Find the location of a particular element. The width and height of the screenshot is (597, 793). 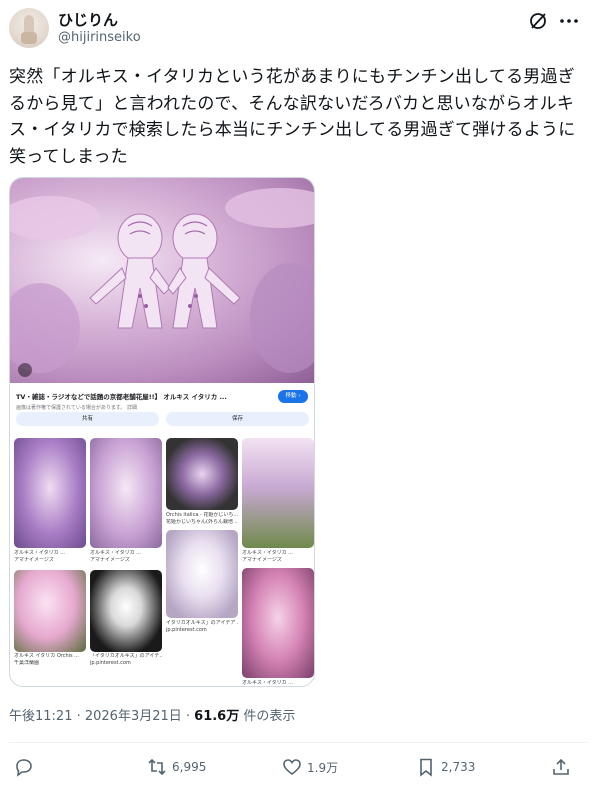

divider is located at coordinates (298, 742).